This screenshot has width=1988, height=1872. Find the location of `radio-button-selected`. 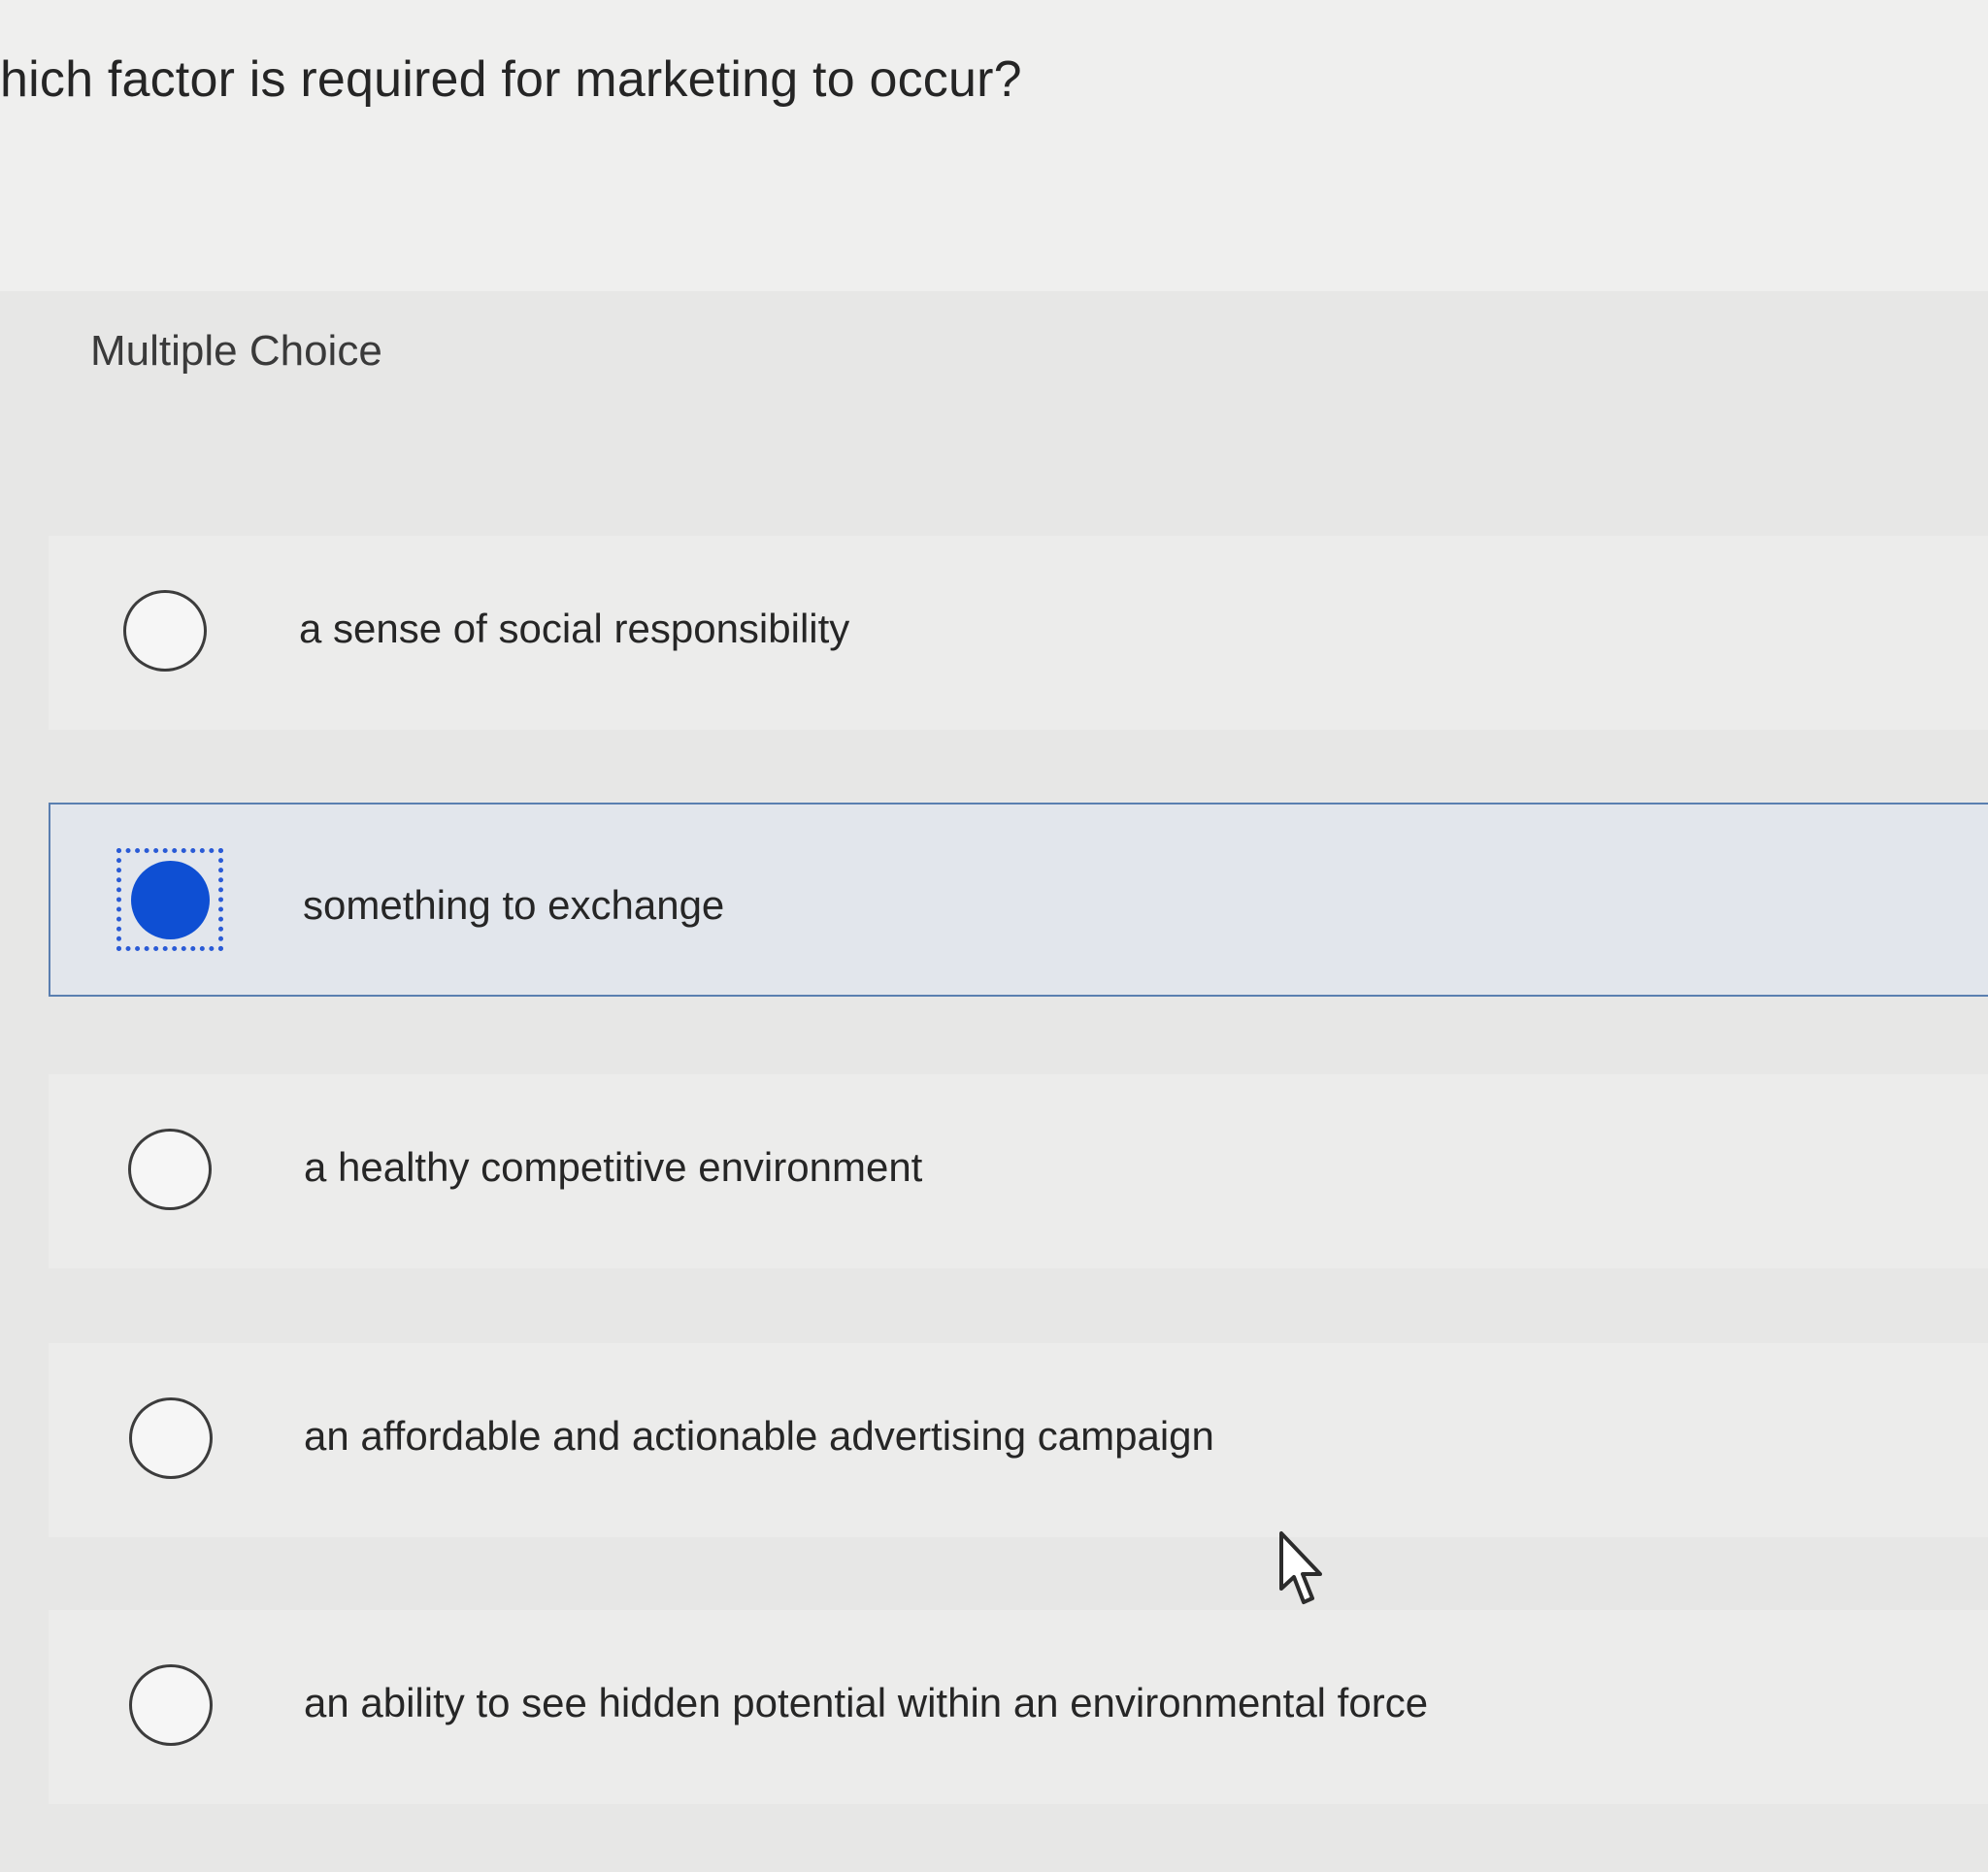

radio-button-selected is located at coordinates (170, 900).